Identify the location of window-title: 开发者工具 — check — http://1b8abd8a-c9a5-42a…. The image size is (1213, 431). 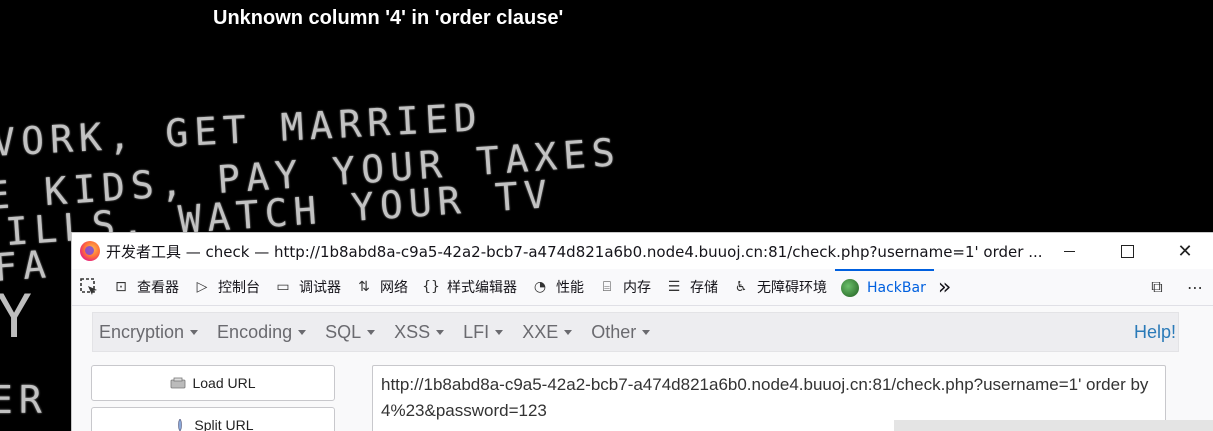
(574, 251).